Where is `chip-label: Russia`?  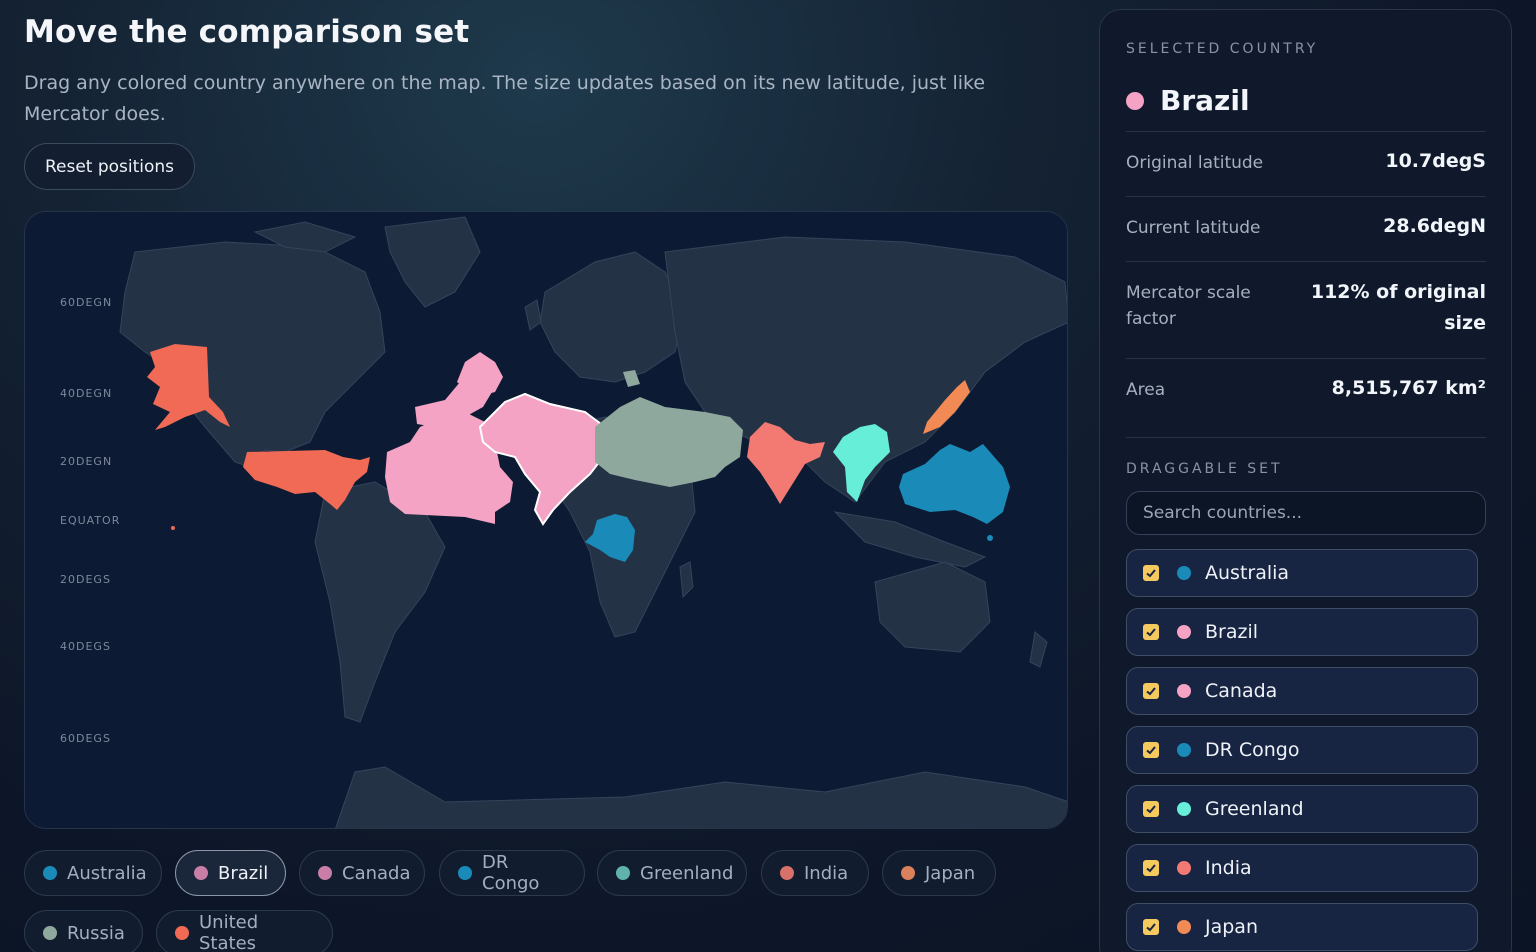
chip-label: Russia is located at coordinates (96, 933).